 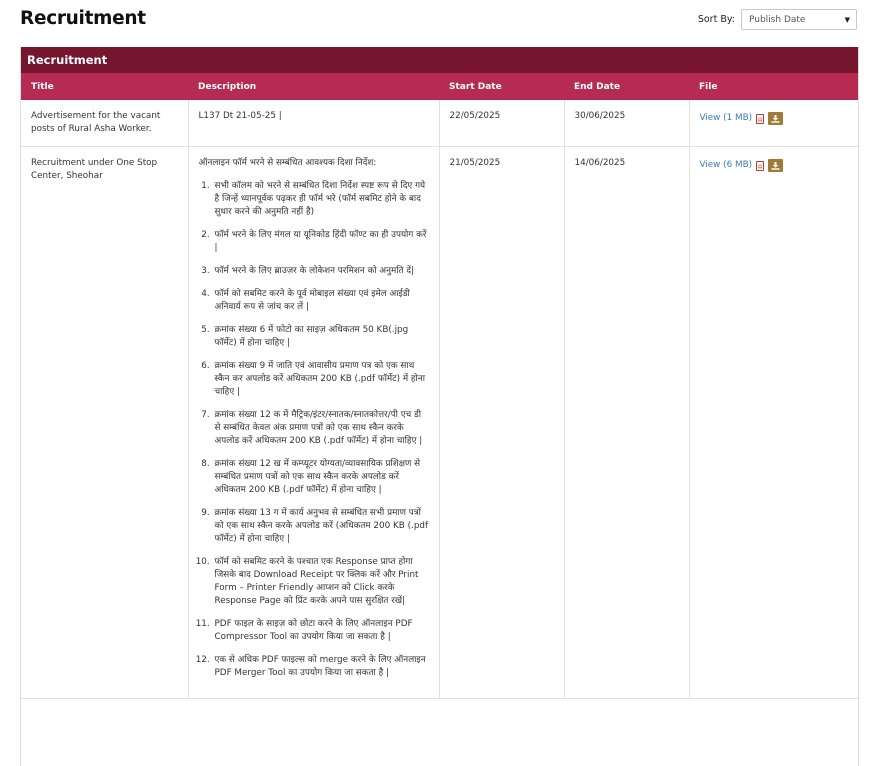 What do you see at coordinates (626, 86) in the screenshot?
I see `column-header-end-date: End Date` at bounding box center [626, 86].